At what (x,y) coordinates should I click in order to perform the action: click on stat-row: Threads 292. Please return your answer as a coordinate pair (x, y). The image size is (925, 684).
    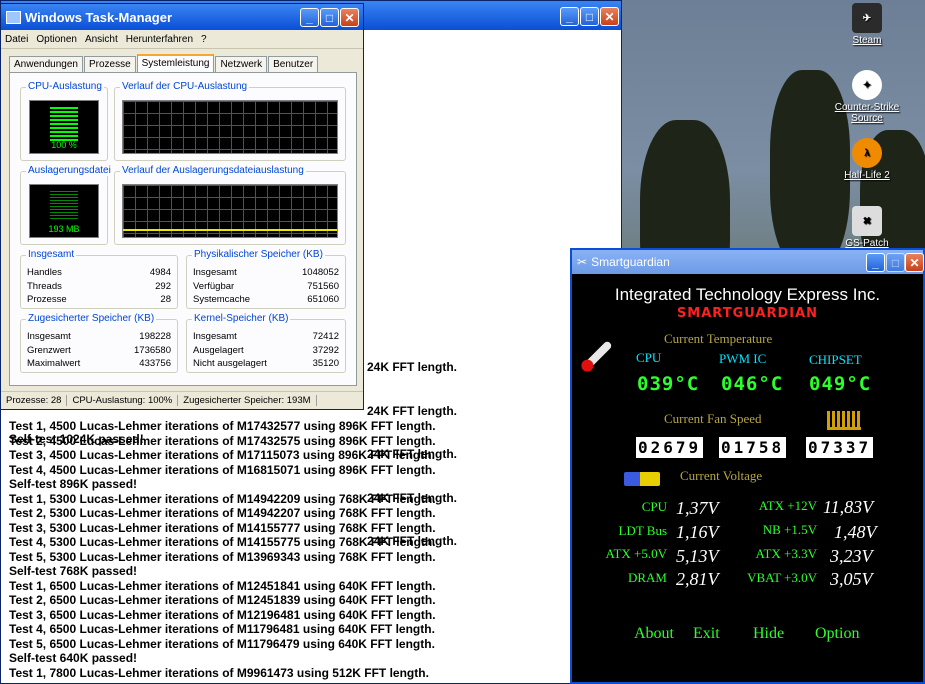
    Looking at the image, I should click on (99, 287).